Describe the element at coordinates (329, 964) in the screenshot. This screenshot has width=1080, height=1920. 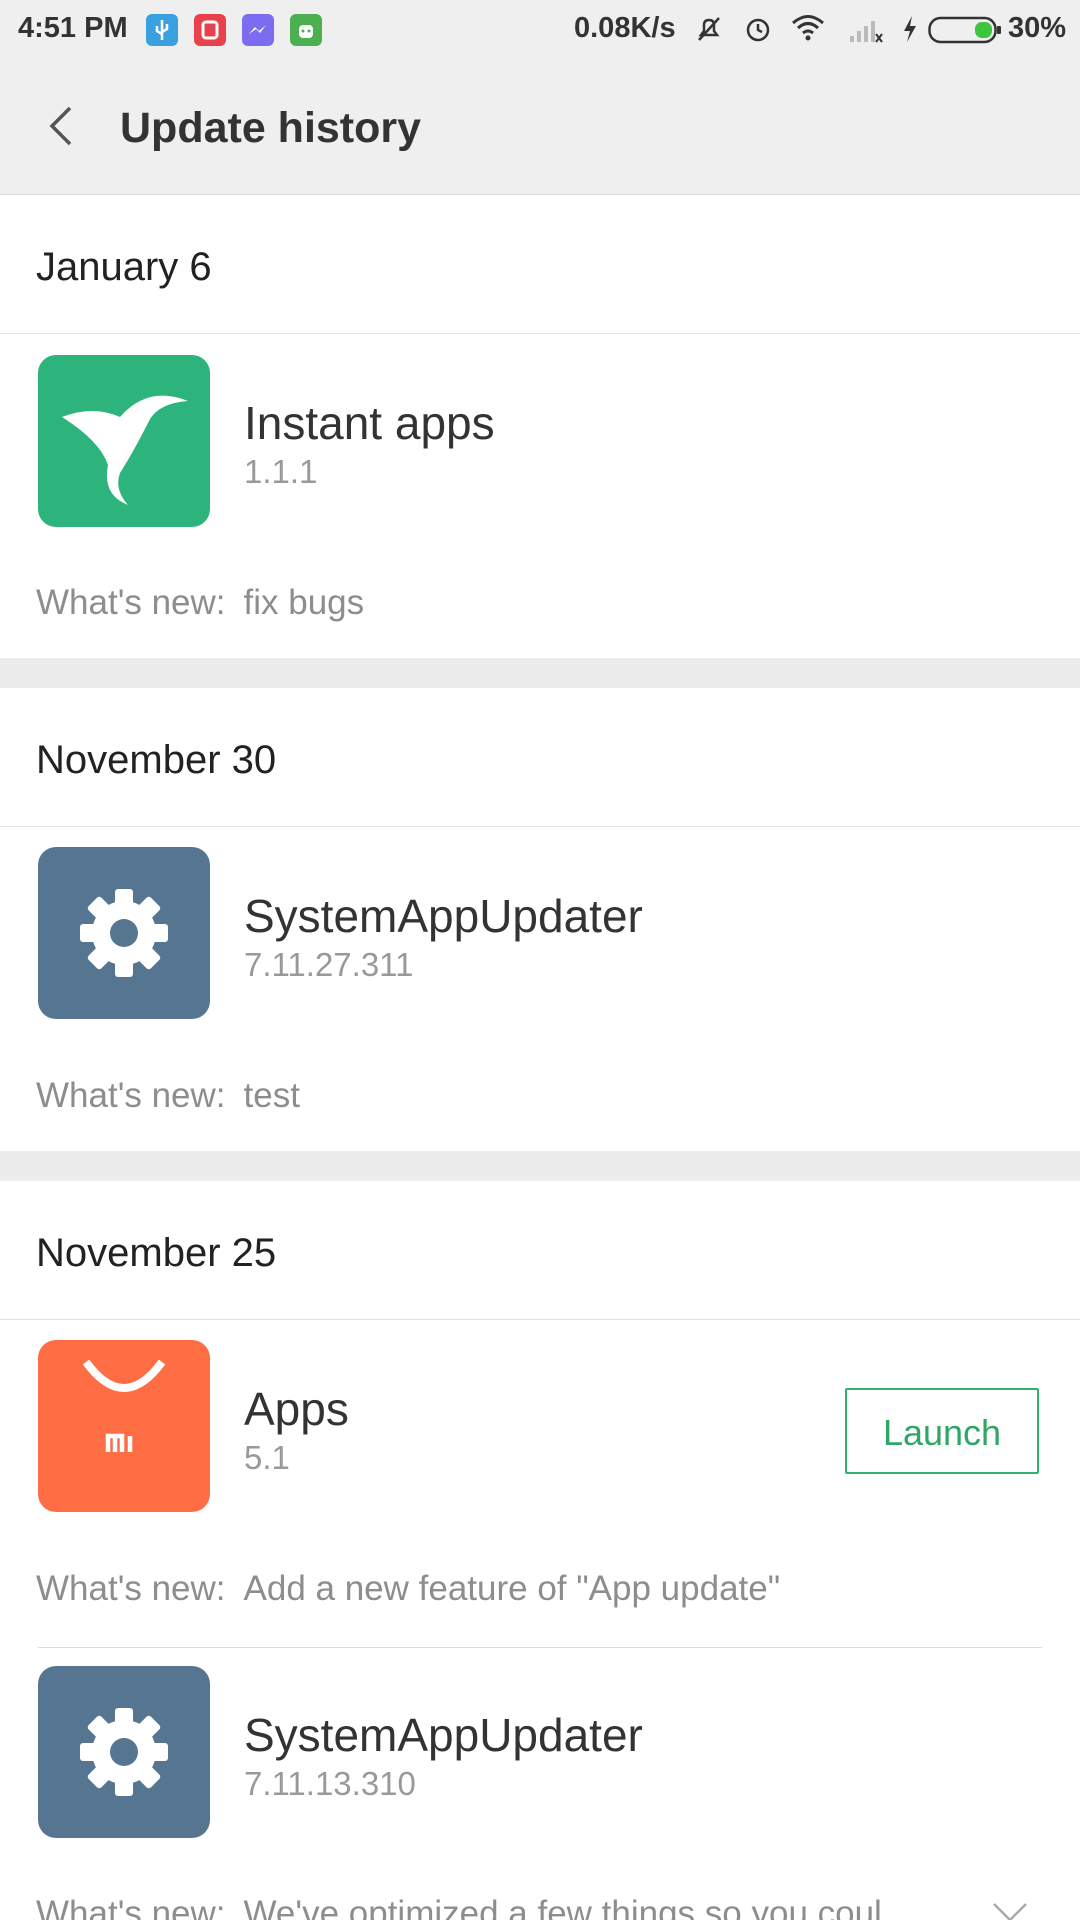
I see `app-version: 7.11.27.311` at that location.